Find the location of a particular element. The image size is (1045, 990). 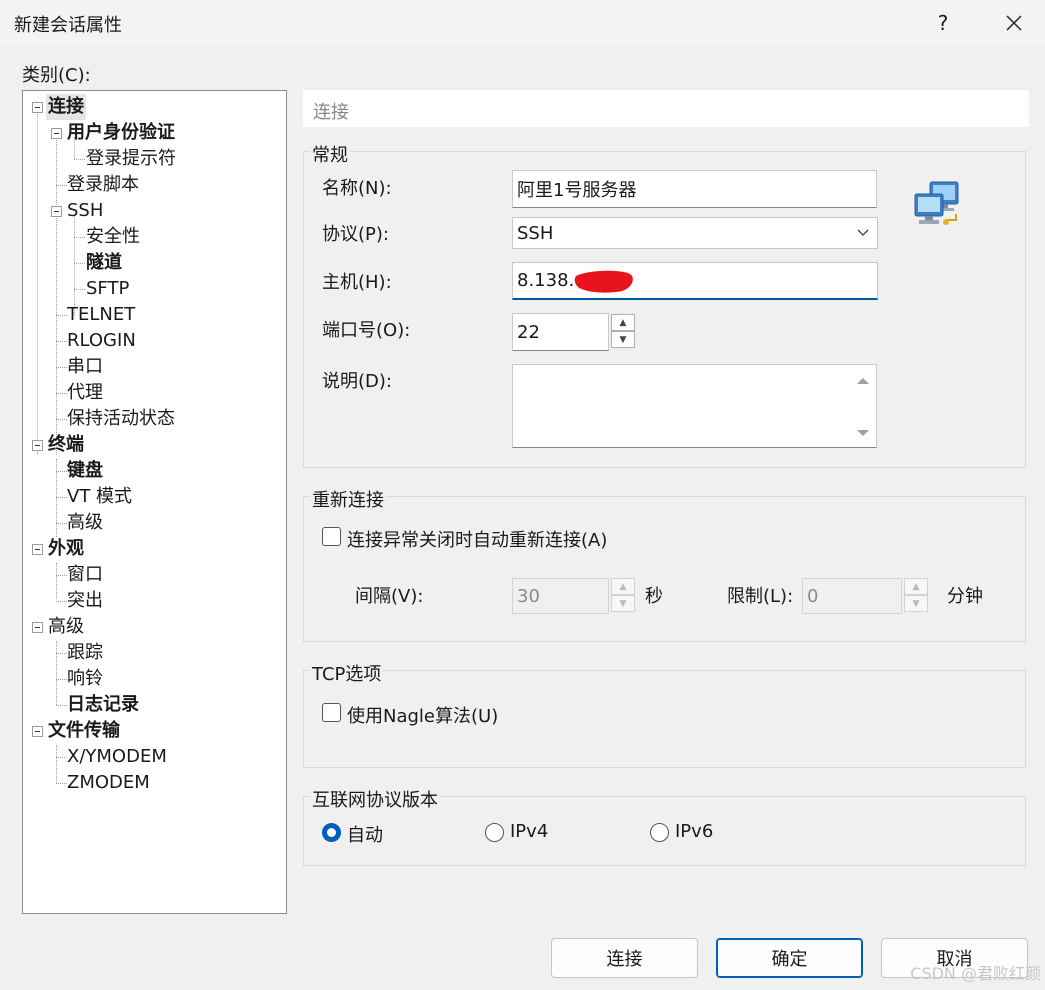

close-icon is located at coordinates (1014, 23).